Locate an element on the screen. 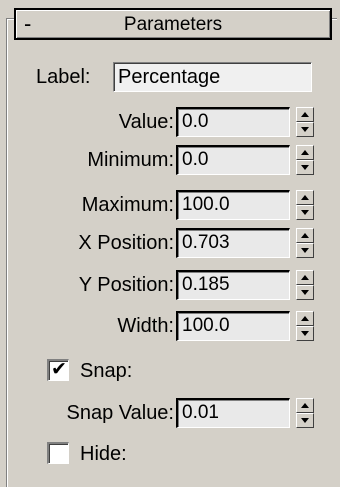  x-position-spinner-up is located at coordinates (305, 235).